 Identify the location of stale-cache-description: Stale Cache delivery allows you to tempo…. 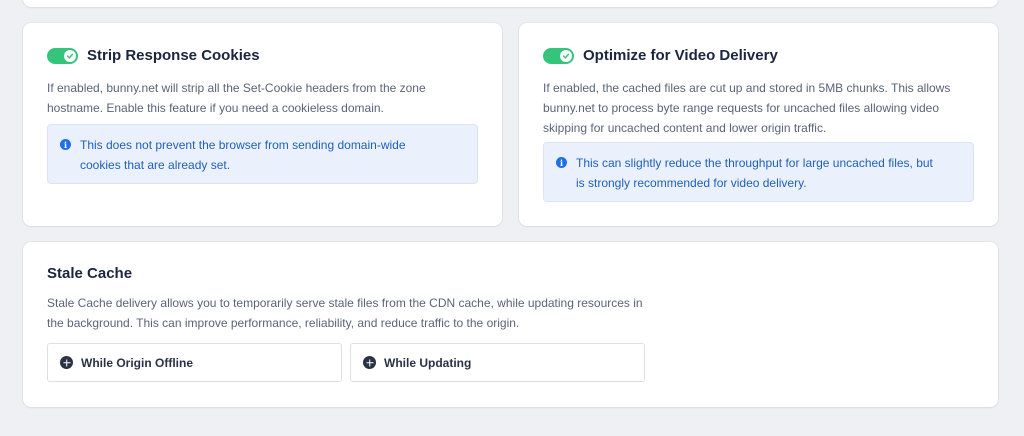
(345, 313).